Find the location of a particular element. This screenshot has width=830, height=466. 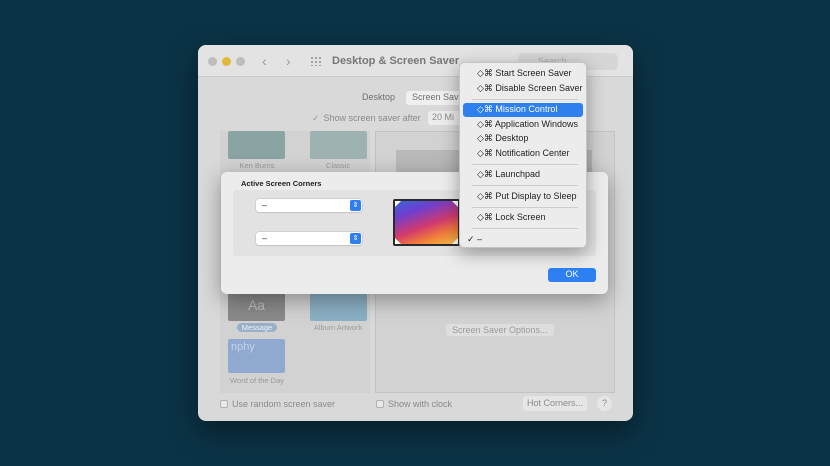

menu-item-start-screen-saver: ◇⌘ Start Screen Saver is located at coordinates (523, 74).